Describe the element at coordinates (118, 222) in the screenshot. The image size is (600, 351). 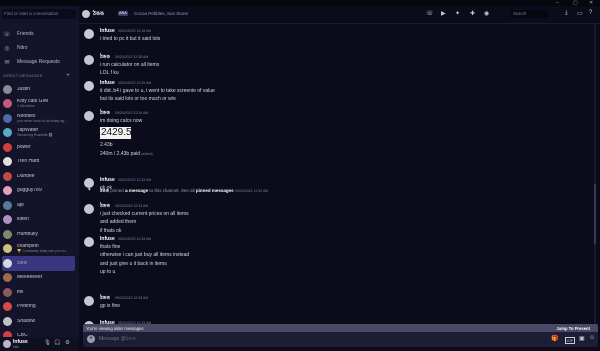
I see `message-text: and added them` at that location.